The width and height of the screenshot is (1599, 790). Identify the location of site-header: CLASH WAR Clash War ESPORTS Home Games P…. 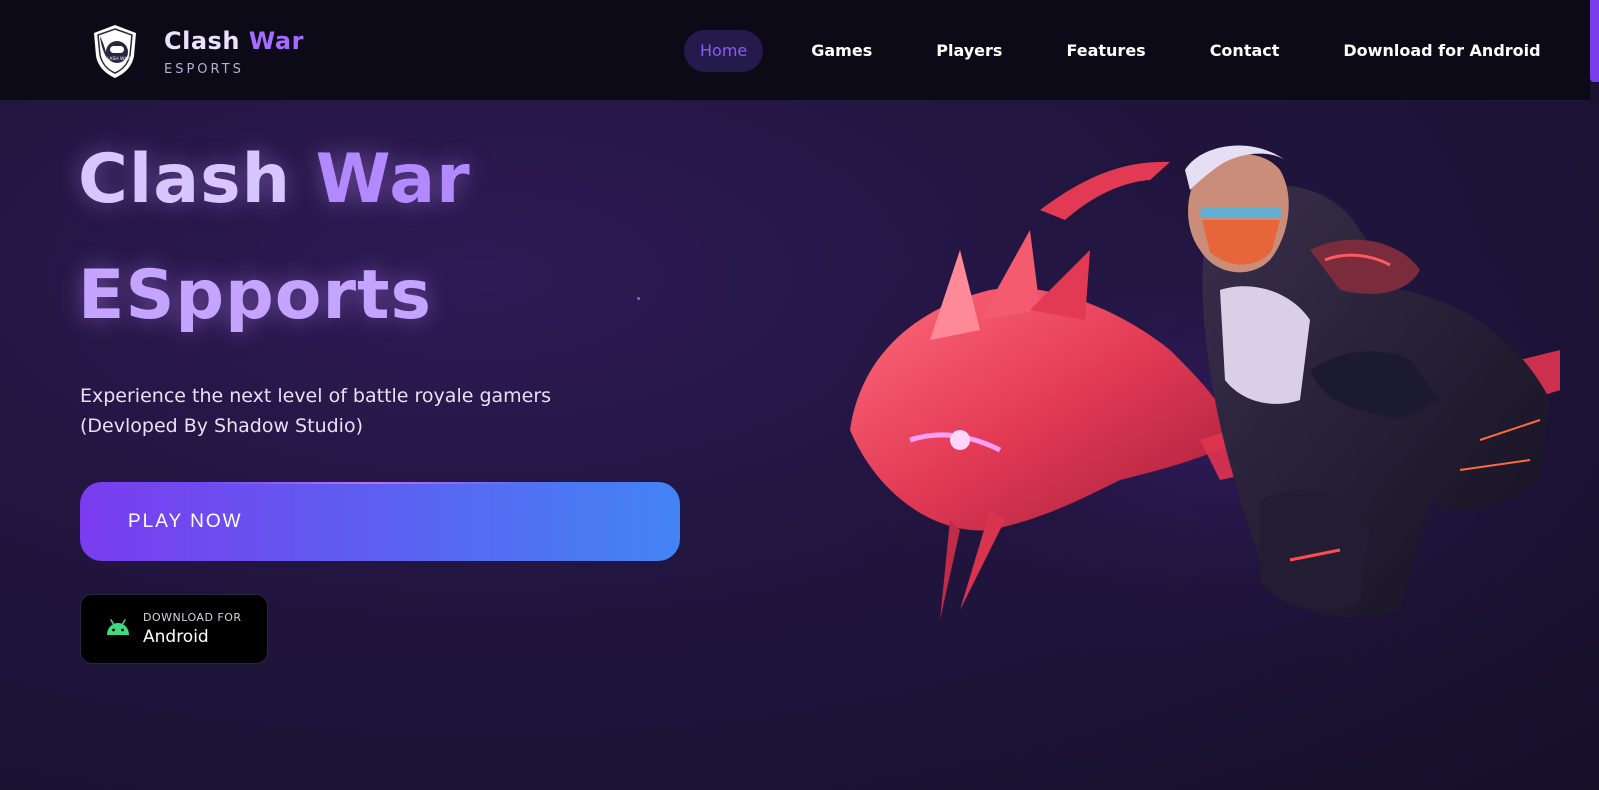
(795, 50).